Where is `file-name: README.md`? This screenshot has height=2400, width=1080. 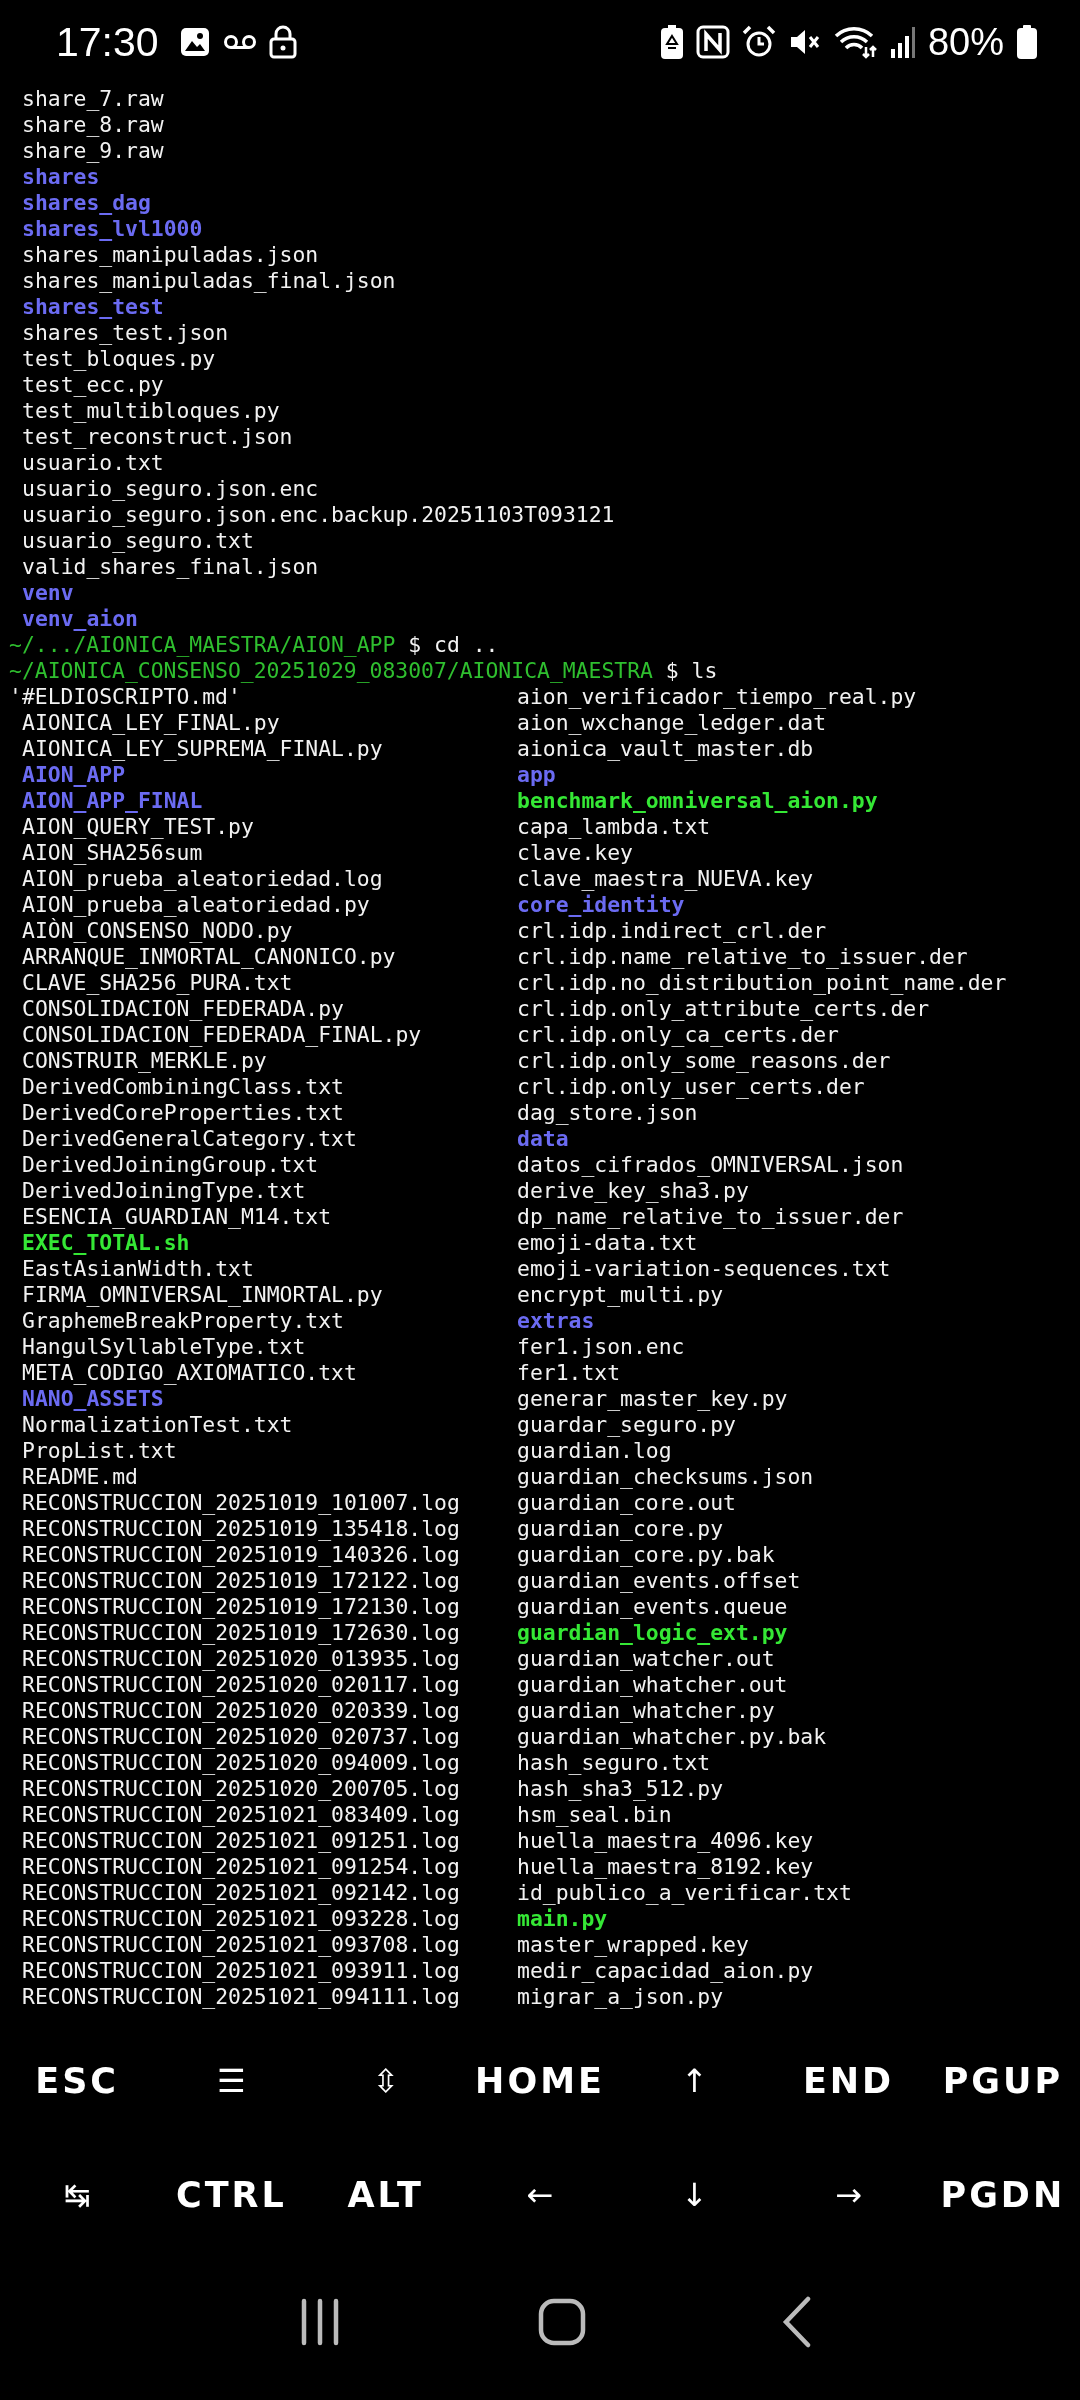
file-name: README.md is located at coordinates (80, 1476).